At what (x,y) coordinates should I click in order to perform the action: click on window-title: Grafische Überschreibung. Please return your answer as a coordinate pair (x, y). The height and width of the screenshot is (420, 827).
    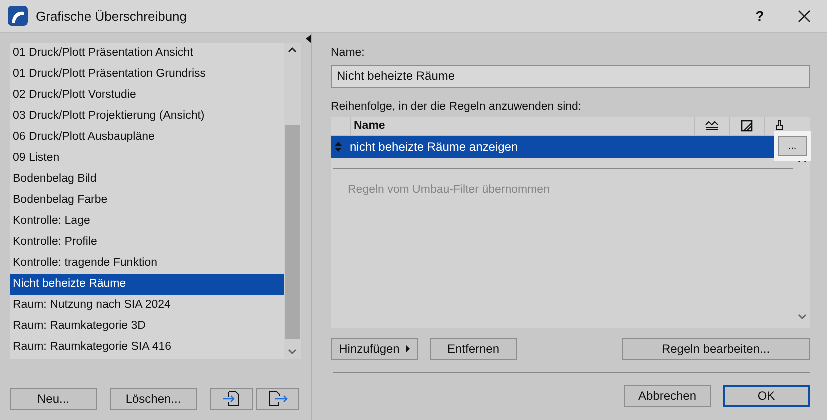
    Looking at the image, I should click on (112, 16).